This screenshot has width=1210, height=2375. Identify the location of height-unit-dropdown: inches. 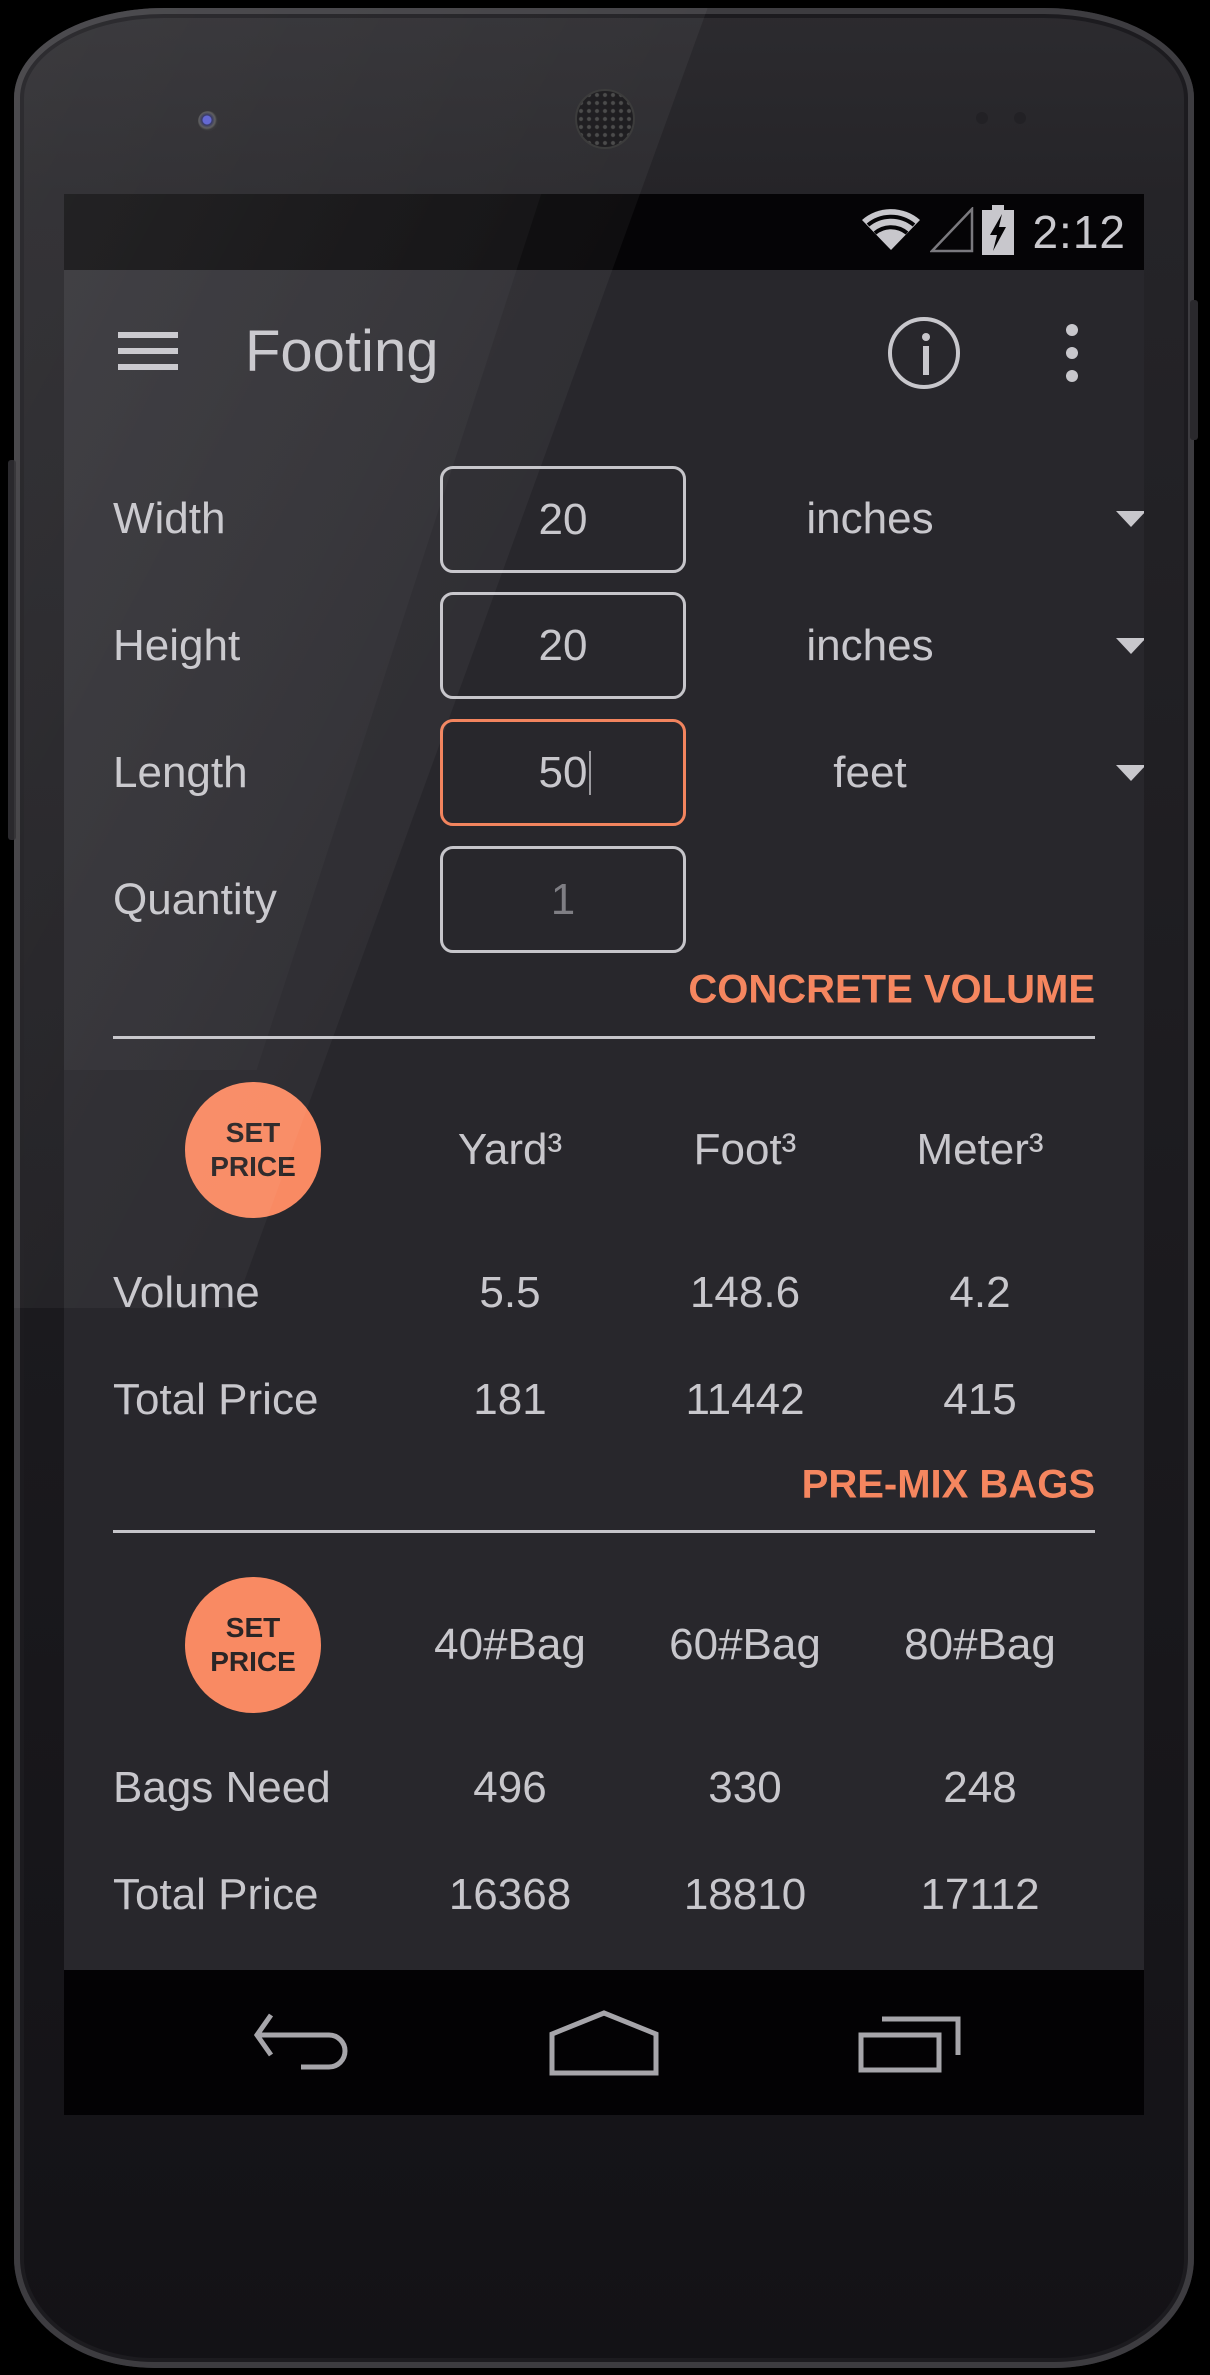
(942, 646).